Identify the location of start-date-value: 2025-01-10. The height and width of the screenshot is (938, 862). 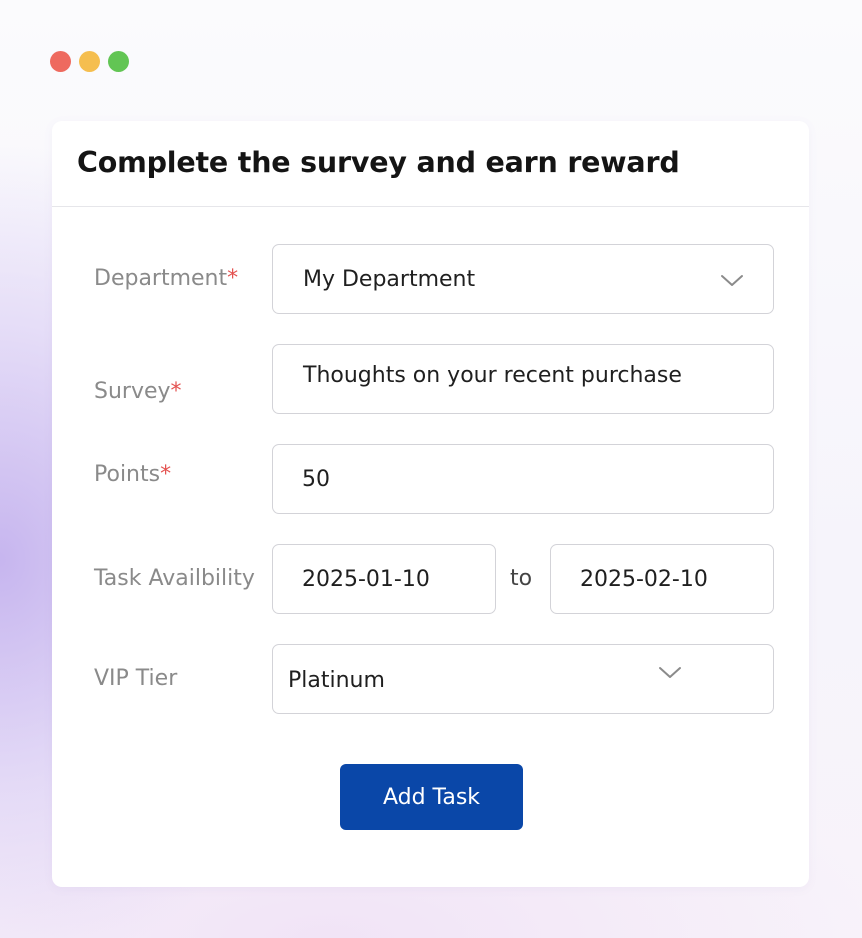
(366, 579).